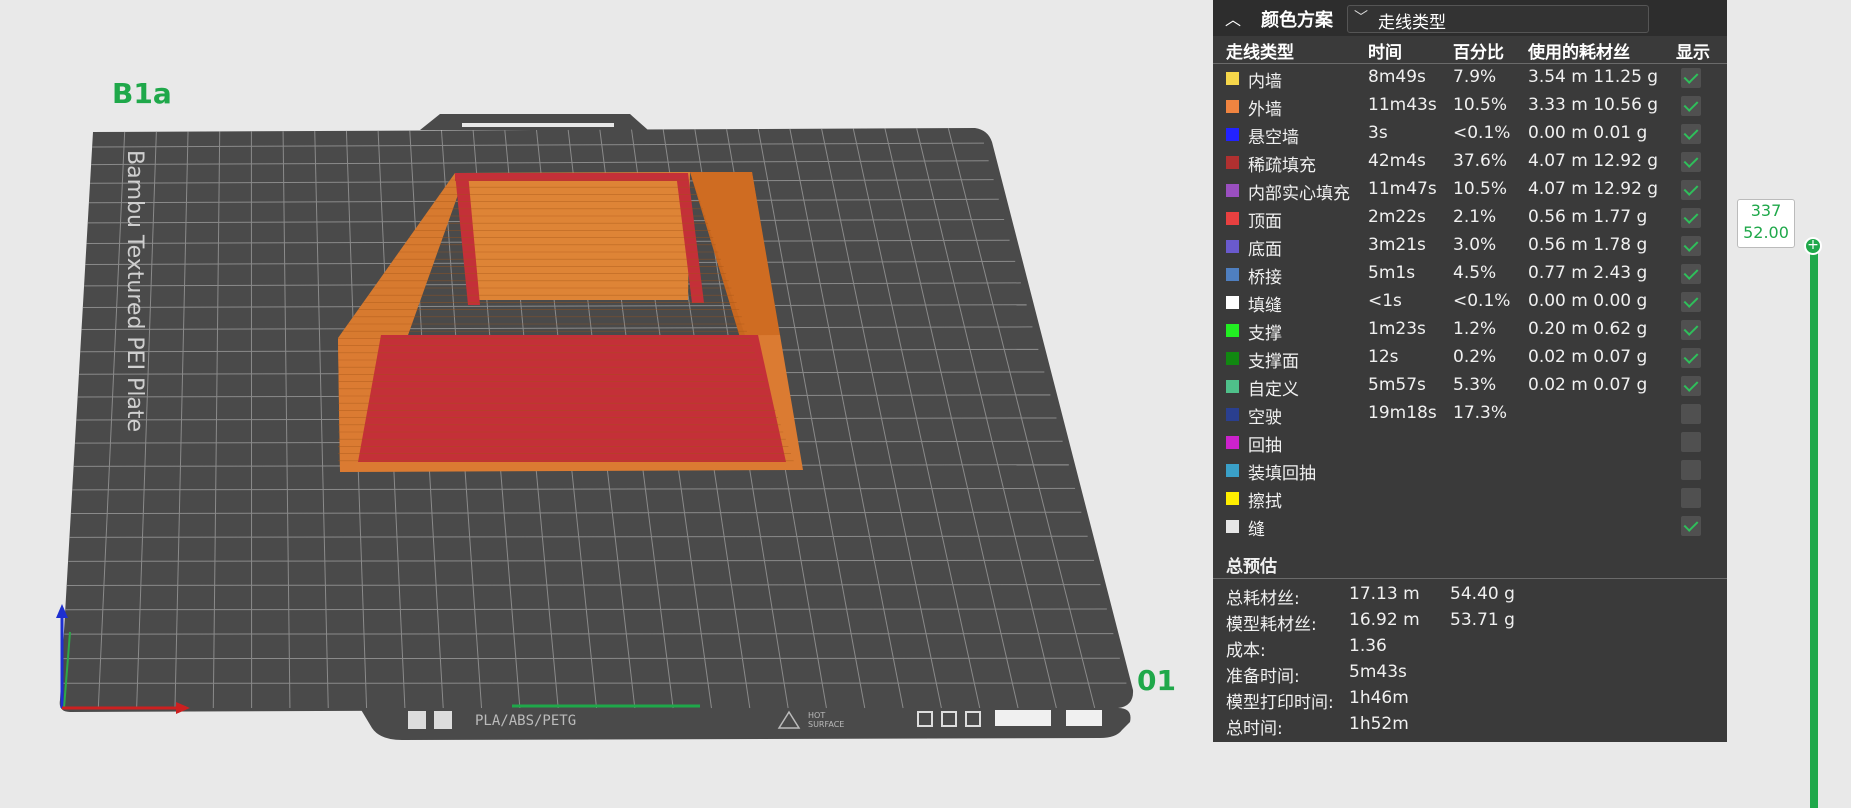 Image resolution: width=1851 pixels, height=808 pixels. Describe the element at coordinates (1588, 273) in the screenshot. I see `feature-filament: 0.77 m 2.43 g` at that location.